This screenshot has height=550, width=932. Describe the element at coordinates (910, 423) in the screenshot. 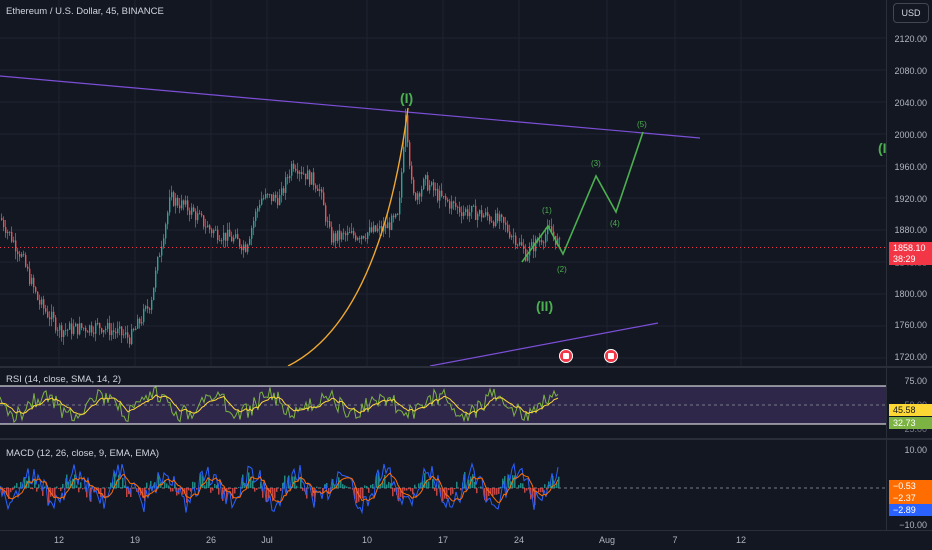

I see `rsi-value-badge: 32.73` at that location.